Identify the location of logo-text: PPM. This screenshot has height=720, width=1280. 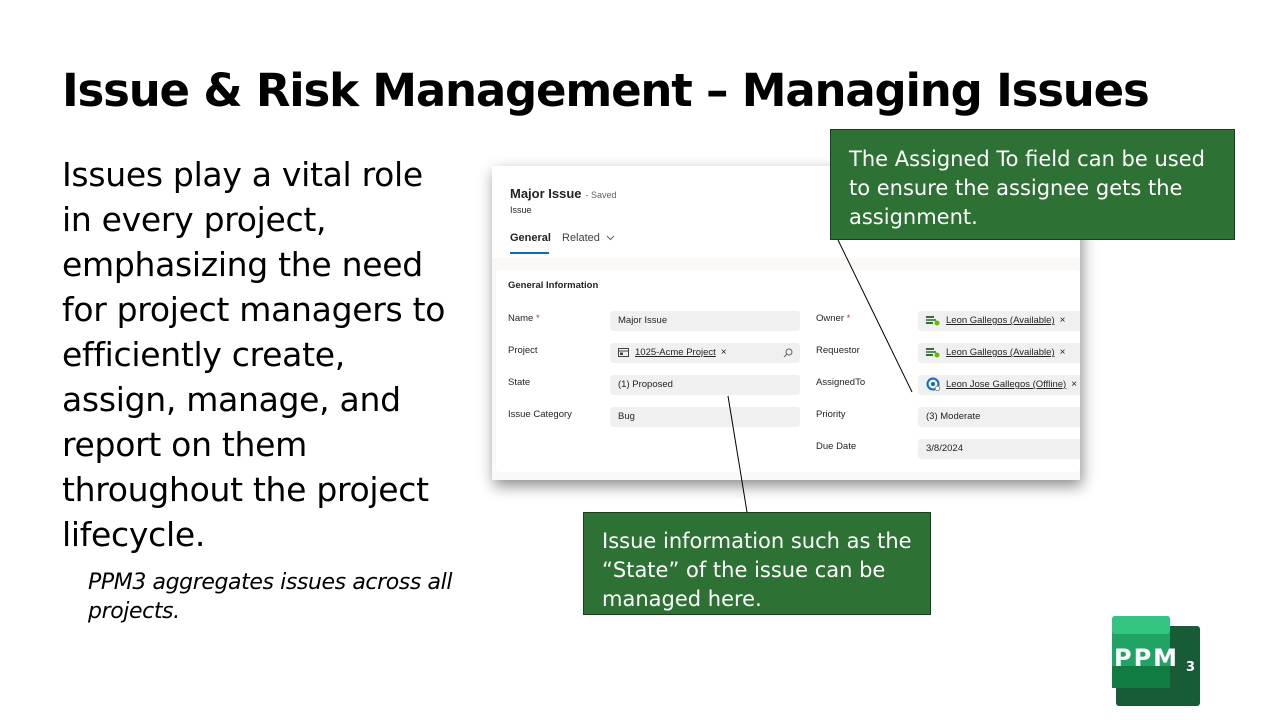
(1147, 658).